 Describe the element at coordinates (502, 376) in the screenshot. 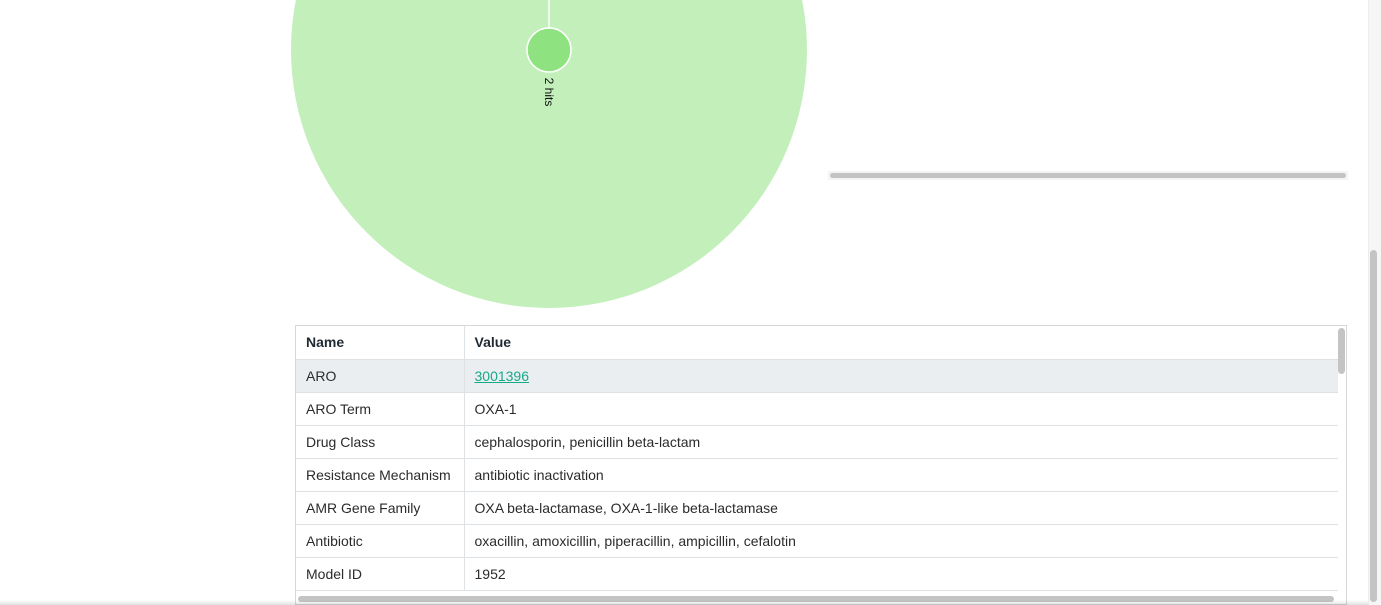

I see `aro-accession-link: 3001396` at that location.